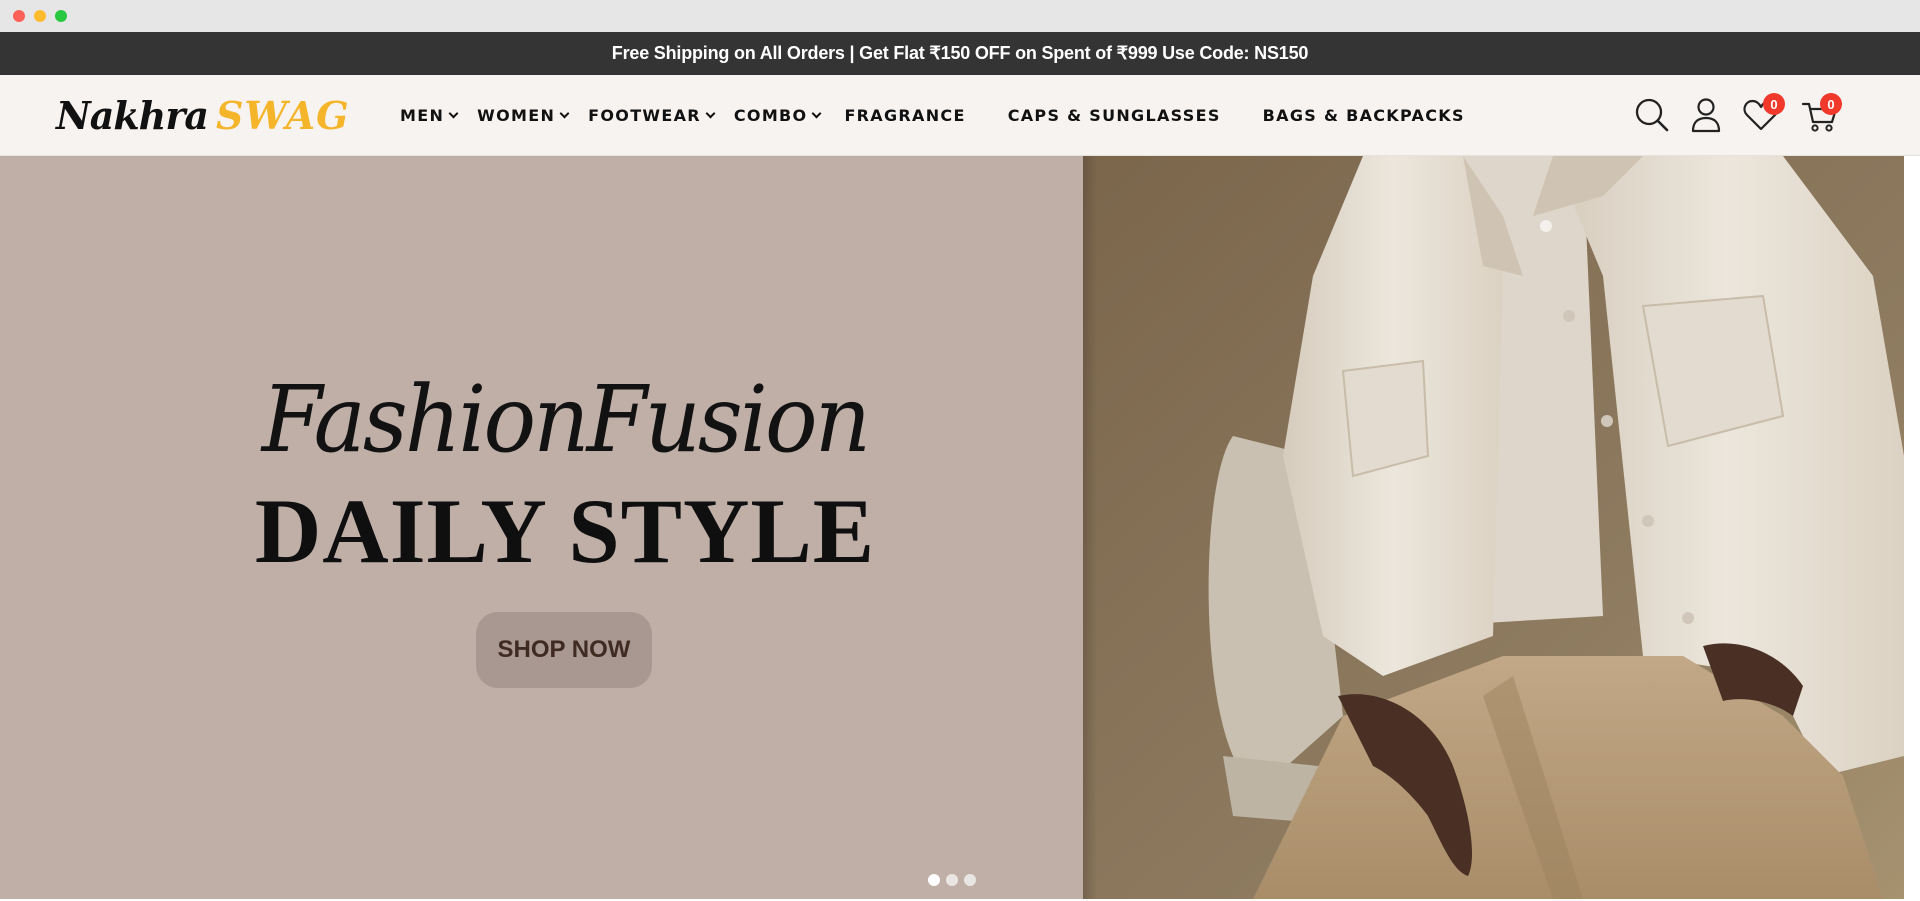 The width and height of the screenshot is (1920, 901). I want to click on hero-title: DAILY STYLE, so click(565, 531).